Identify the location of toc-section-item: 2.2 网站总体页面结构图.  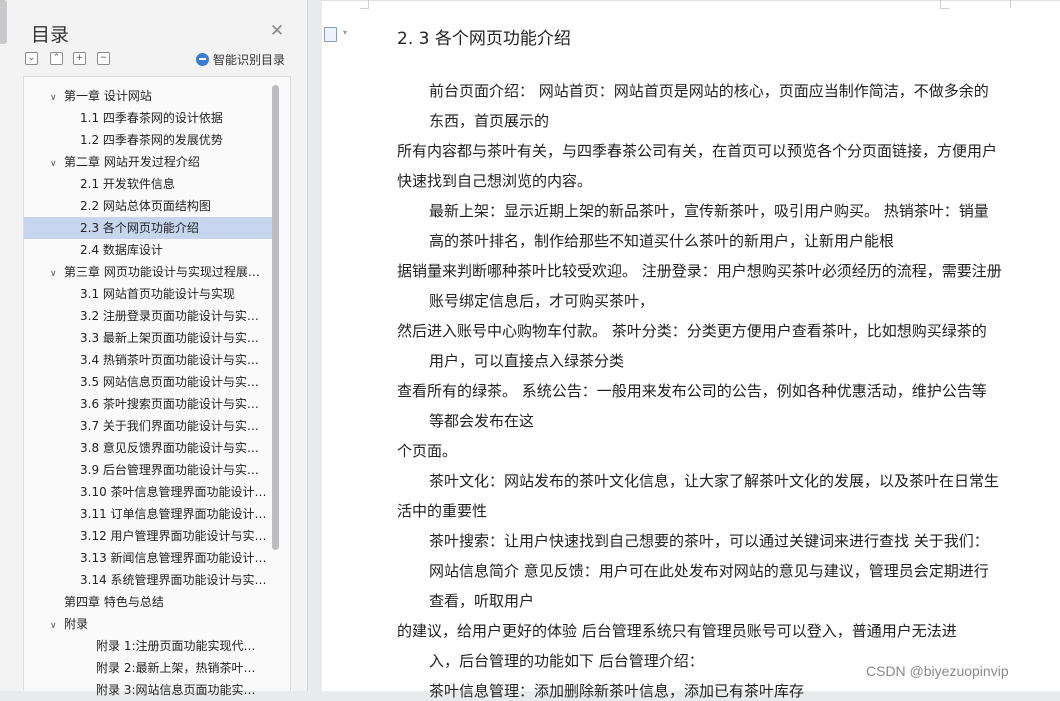
(148, 206).